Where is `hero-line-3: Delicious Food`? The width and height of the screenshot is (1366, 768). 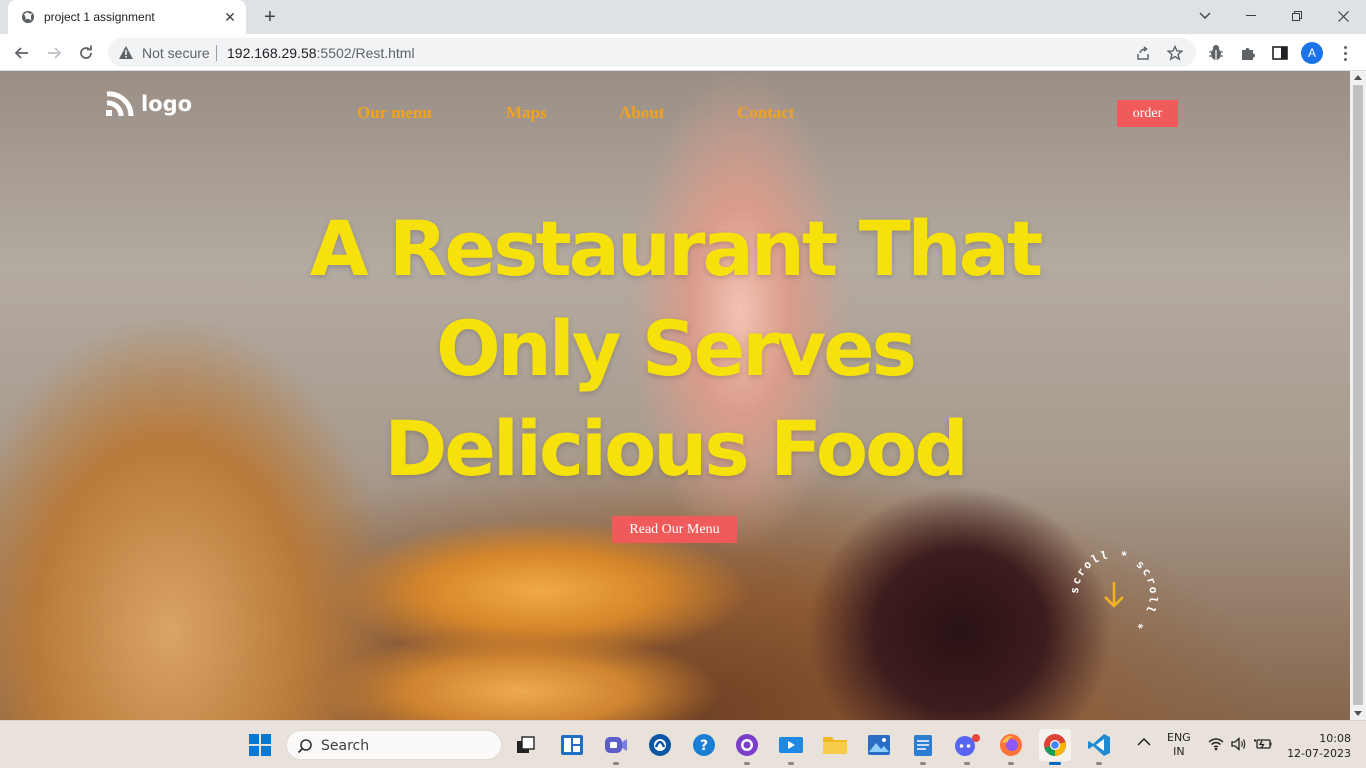
hero-line-3: Delicious Food is located at coordinates (676, 448).